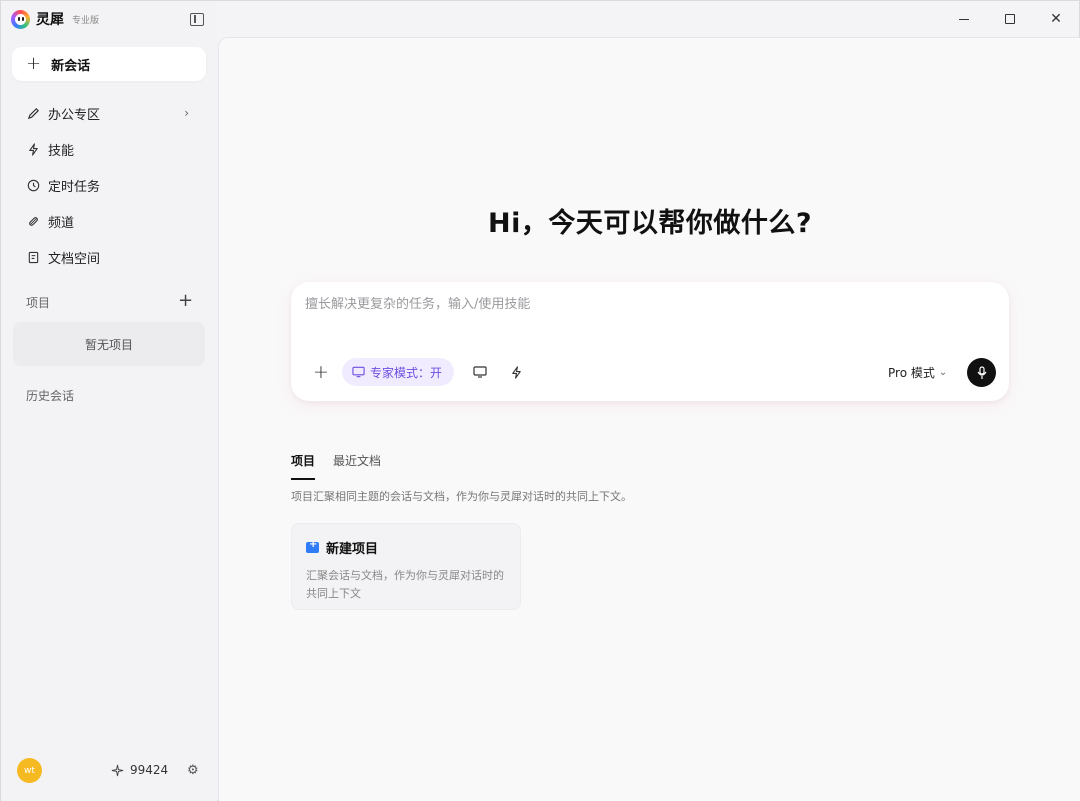  I want to click on channel-icon, so click(33, 221).